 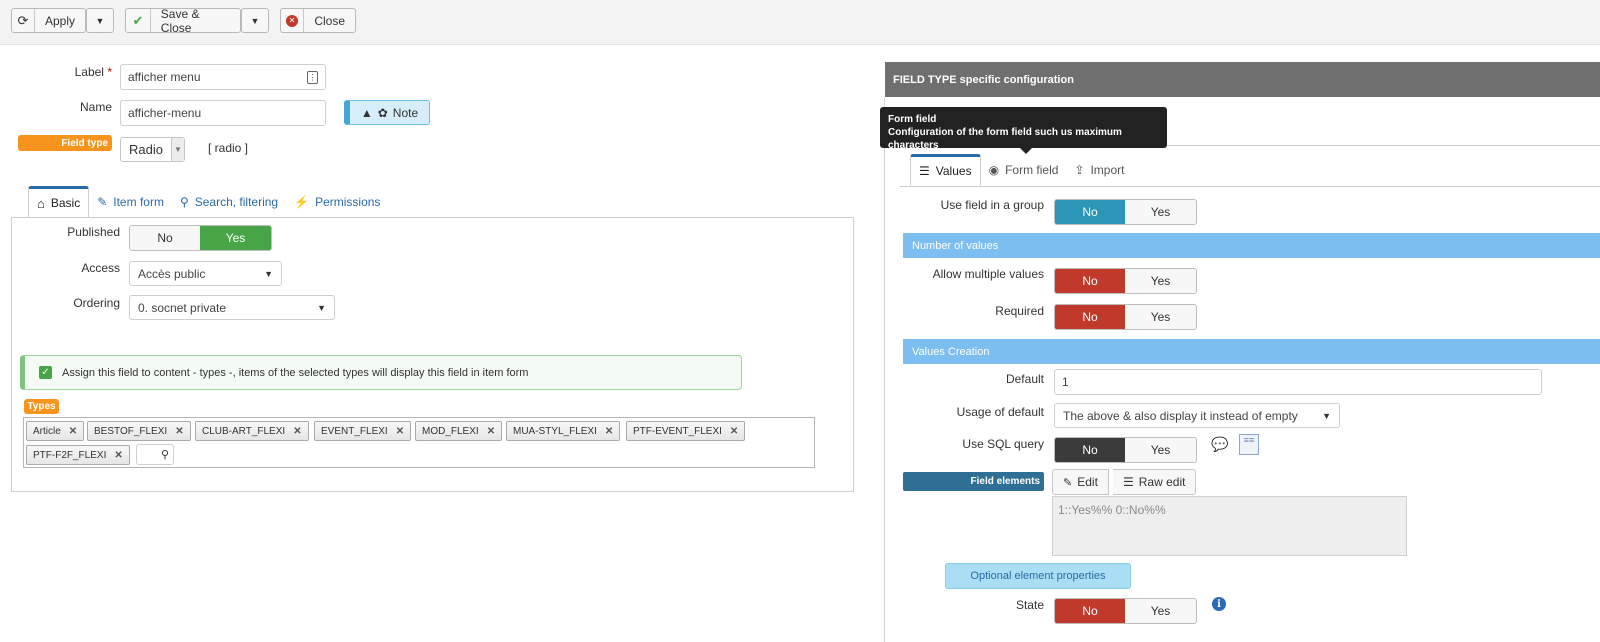 What do you see at coordinates (1029, 605) in the screenshot?
I see `state-label: State` at bounding box center [1029, 605].